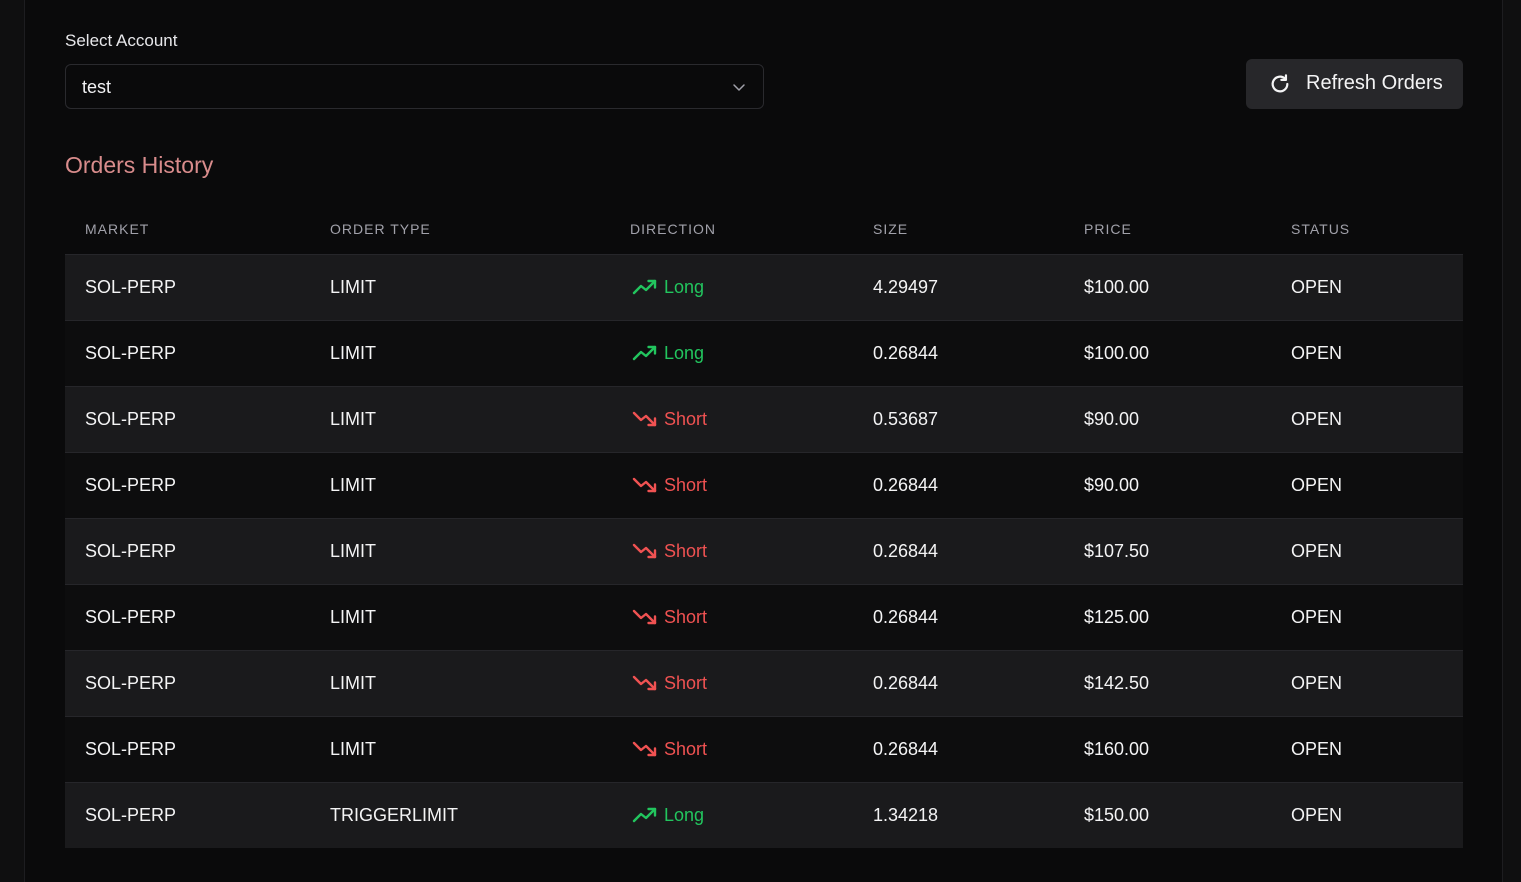 This screenshot has width=1521, height=882. Describe the element at coordinates (139, 165) in the screenshot. I see `orders-history-title: Orders History` at that location.